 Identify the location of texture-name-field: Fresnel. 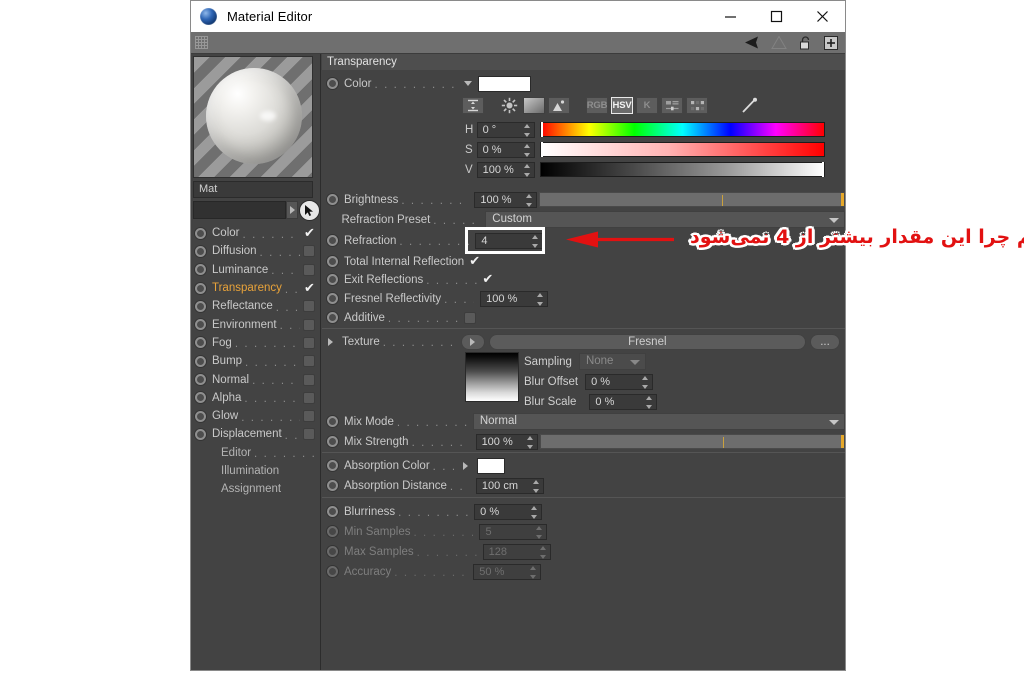
(647, 341).